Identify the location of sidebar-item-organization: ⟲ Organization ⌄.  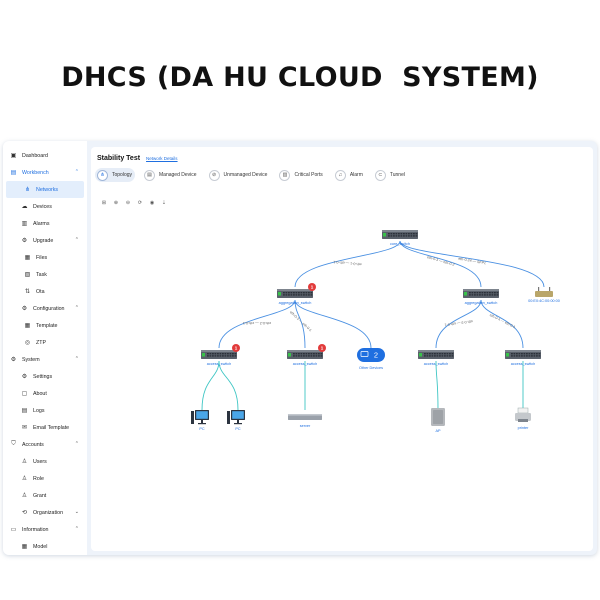
(45, 512).